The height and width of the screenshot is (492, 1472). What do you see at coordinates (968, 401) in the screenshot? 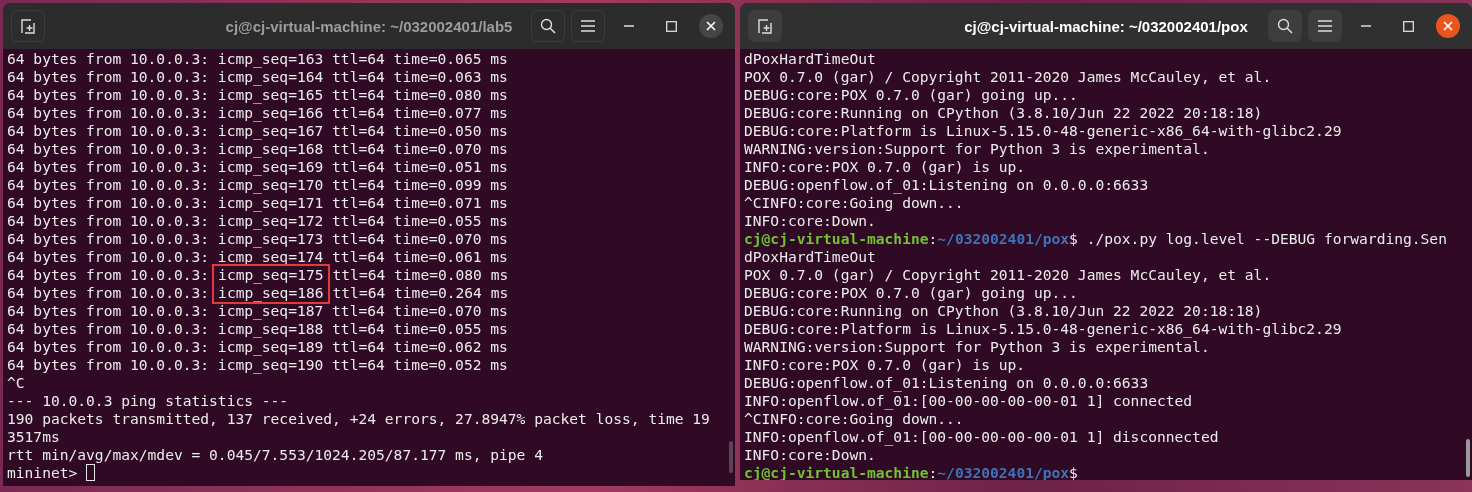
I see `output-line: INFO:openflow.of_01:[00-00-00-00-00-01 1] connected` at bounding box center [968, 401].